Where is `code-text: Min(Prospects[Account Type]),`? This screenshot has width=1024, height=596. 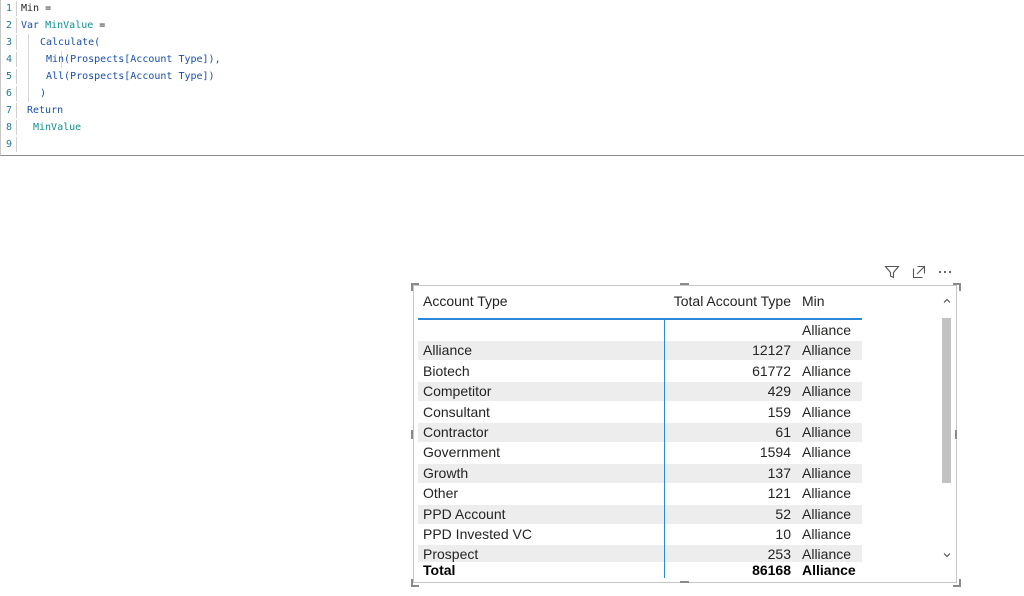
code-text: Min(Prospects[Account Type]), is located at coordinates (133, 59).